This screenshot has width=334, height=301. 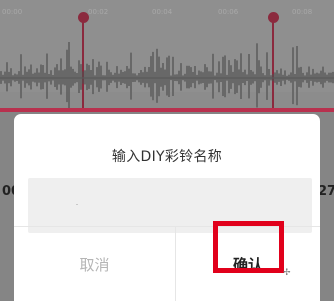 What do you see at coordinates (167, 157) in the screenshot?
I see `dialog-title: 输入DIY彩铃名称` at bounding box center [167, 157].